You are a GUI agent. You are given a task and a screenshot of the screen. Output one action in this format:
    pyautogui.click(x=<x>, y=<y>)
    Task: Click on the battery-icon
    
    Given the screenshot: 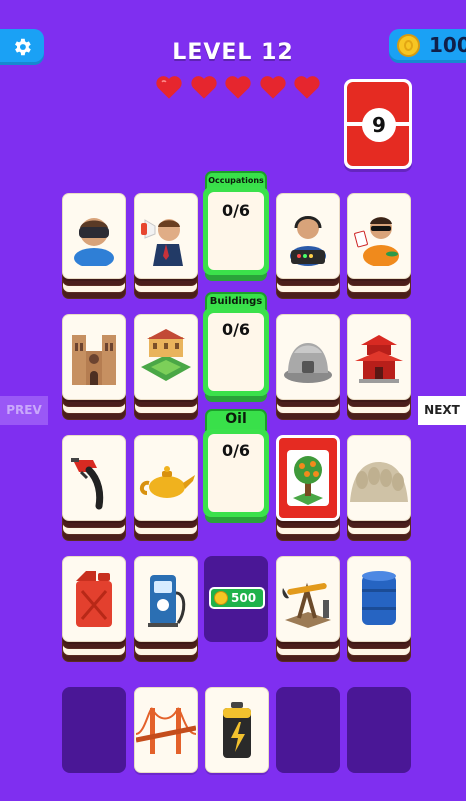 What is the action you would take?
    pyautogui.click(x=237, y=730)
    